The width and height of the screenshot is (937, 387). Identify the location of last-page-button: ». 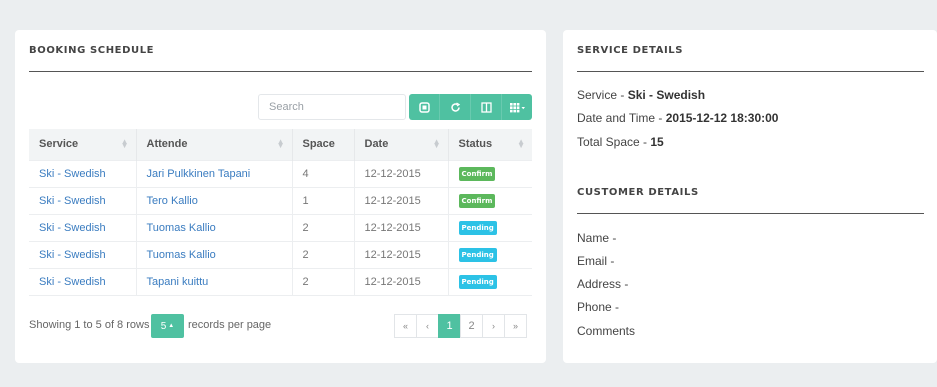
(515, 326).